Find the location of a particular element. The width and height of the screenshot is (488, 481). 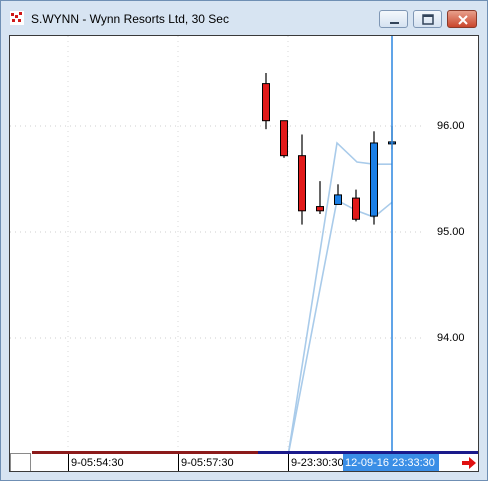

title-bar: S.WYNN - Wynn Resorts Ltd, 30 Sec is located at coordinates (244, 18).